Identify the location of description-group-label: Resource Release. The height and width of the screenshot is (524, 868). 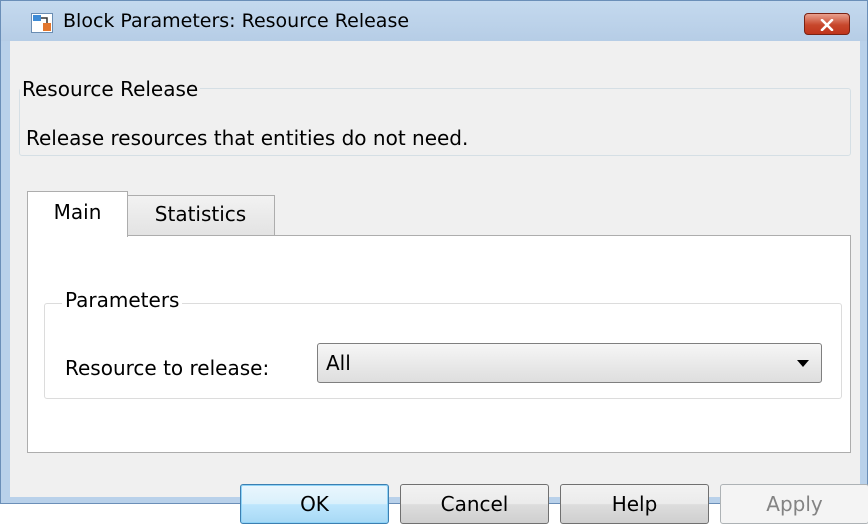
(110, 89).